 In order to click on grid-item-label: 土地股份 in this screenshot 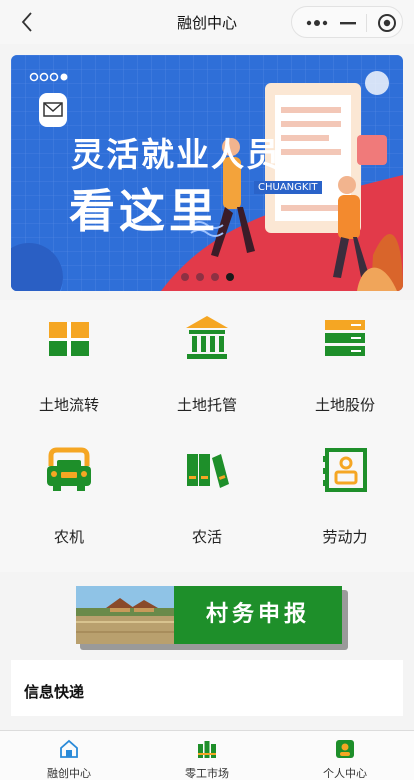, I will do `click(344, 405)`.